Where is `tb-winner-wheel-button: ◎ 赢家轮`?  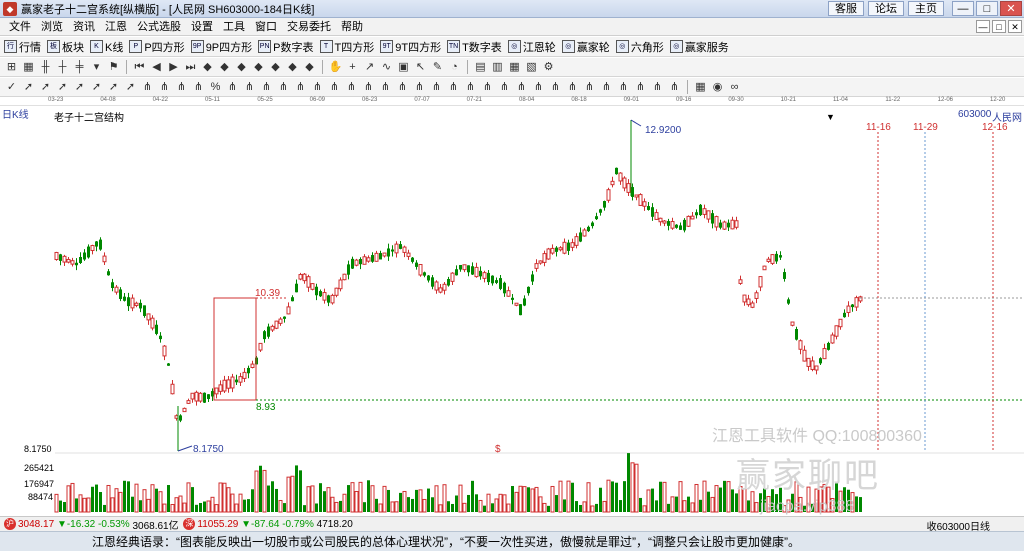
tb-winner-wheel-button: ◎ 赢家轮 is located at coordinates (585, 47).